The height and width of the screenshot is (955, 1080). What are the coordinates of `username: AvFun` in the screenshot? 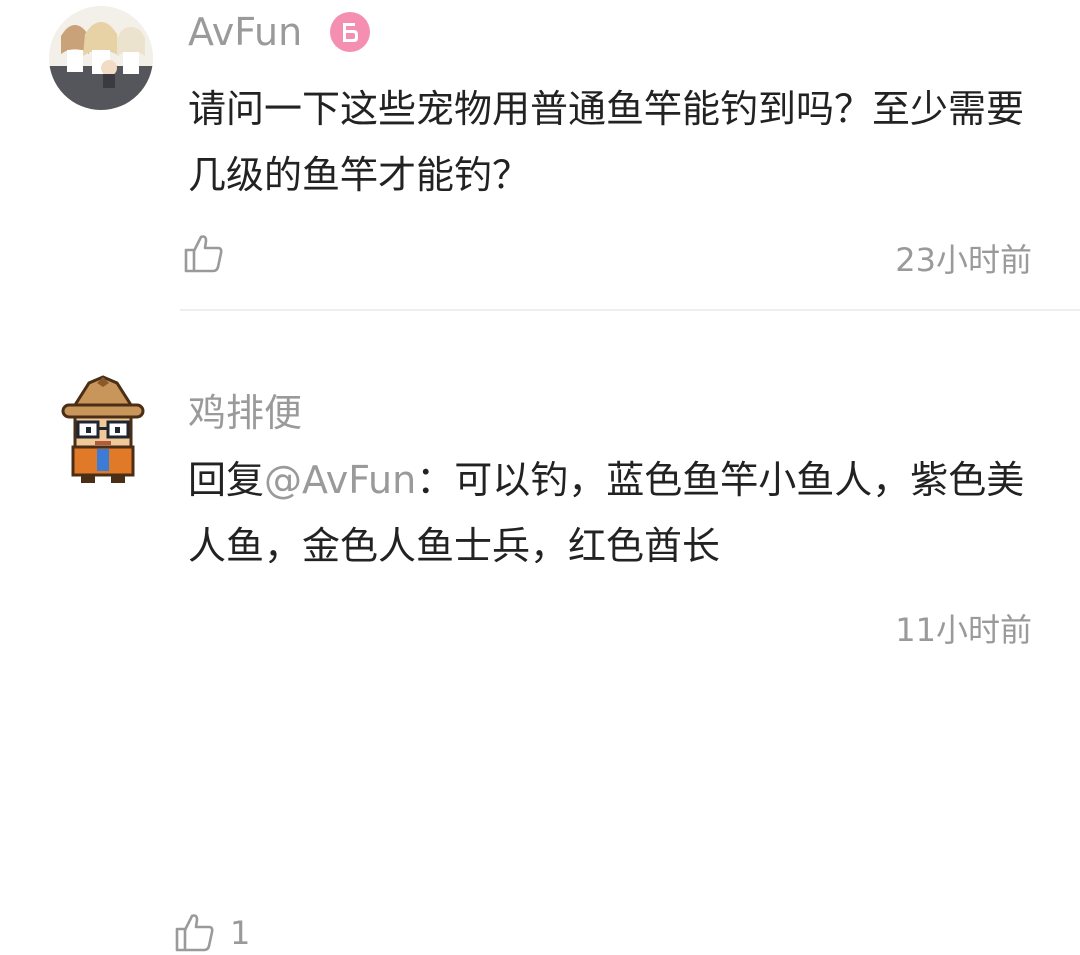 It's located at (245, 32).